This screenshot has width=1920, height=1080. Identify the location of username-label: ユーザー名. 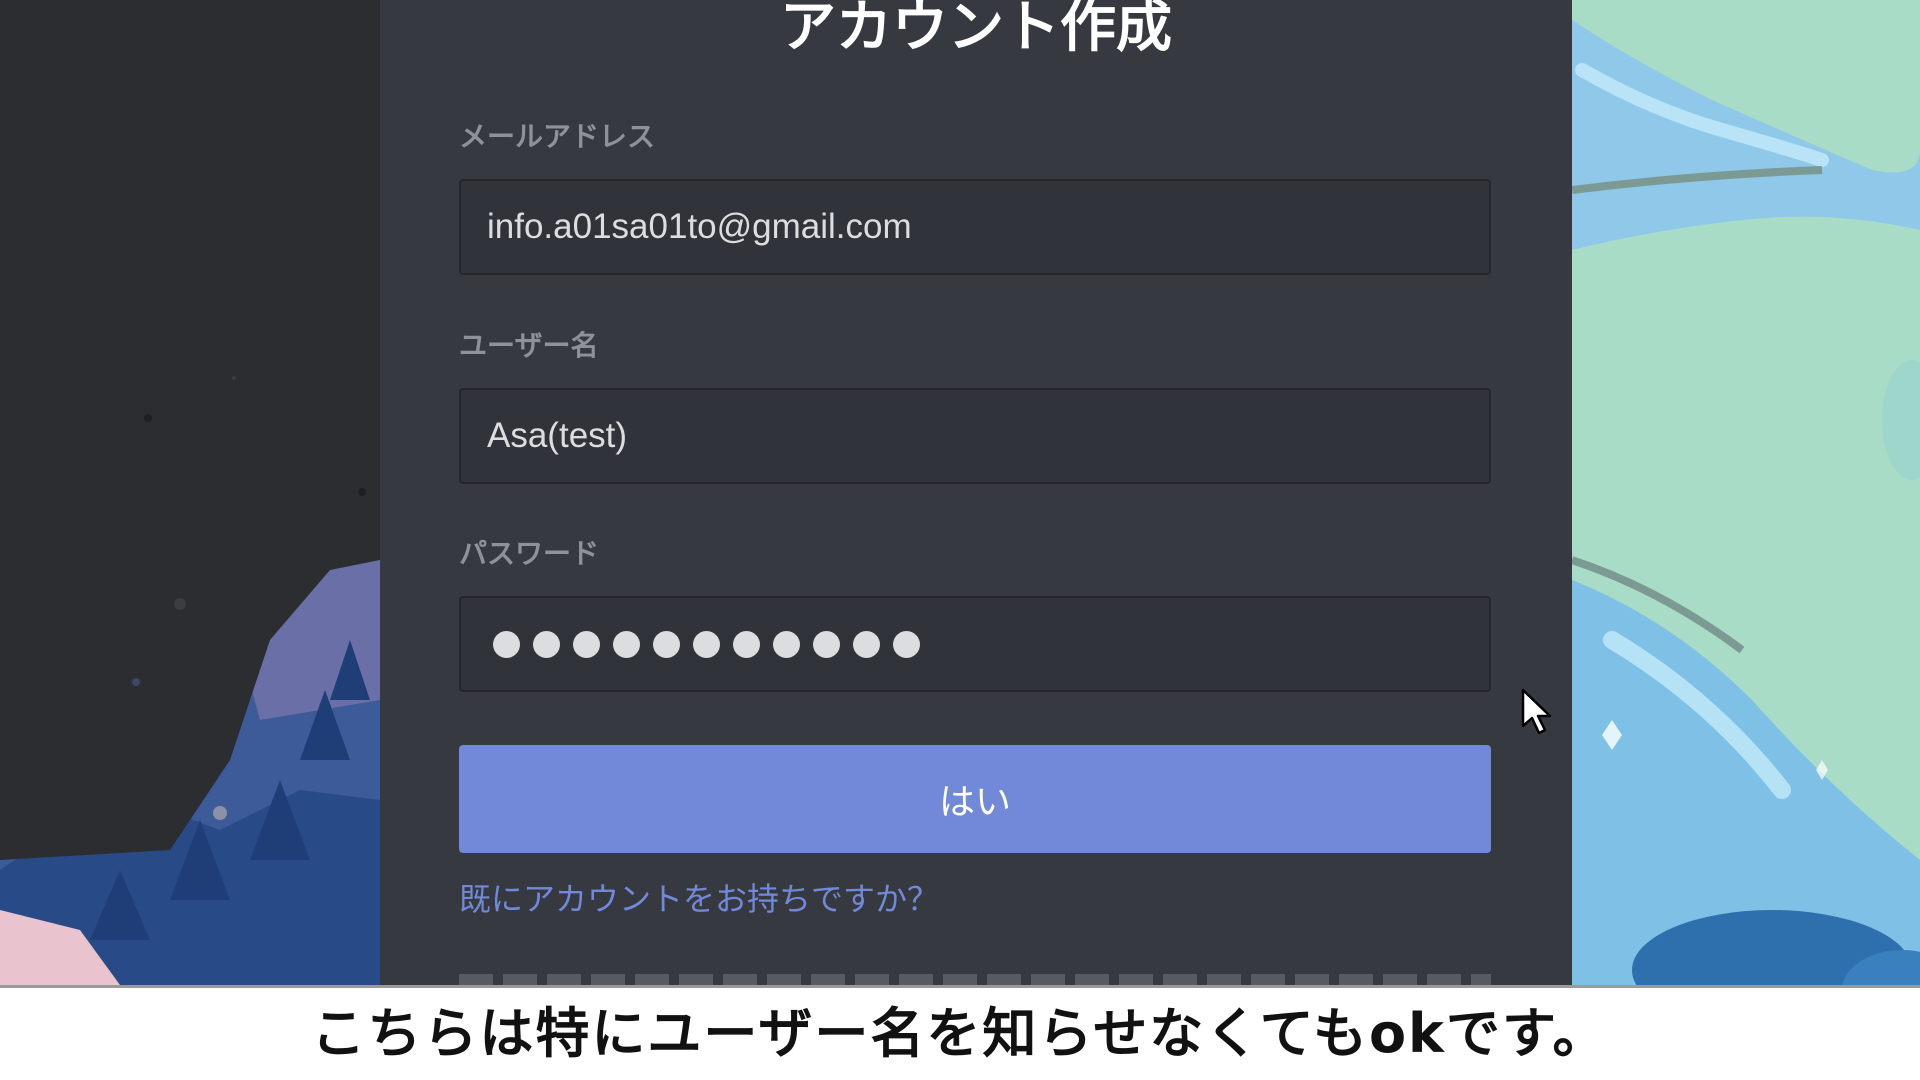
(529, 345).